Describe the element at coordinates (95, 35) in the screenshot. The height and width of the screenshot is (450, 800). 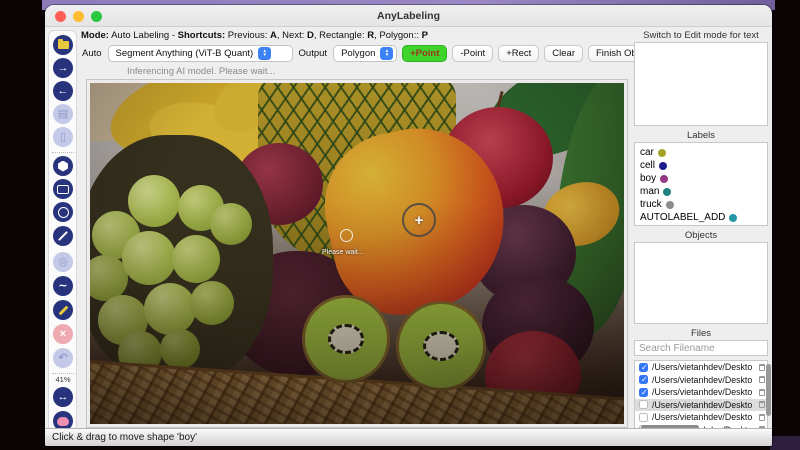
I see `mode-label: Mode:` at that location.